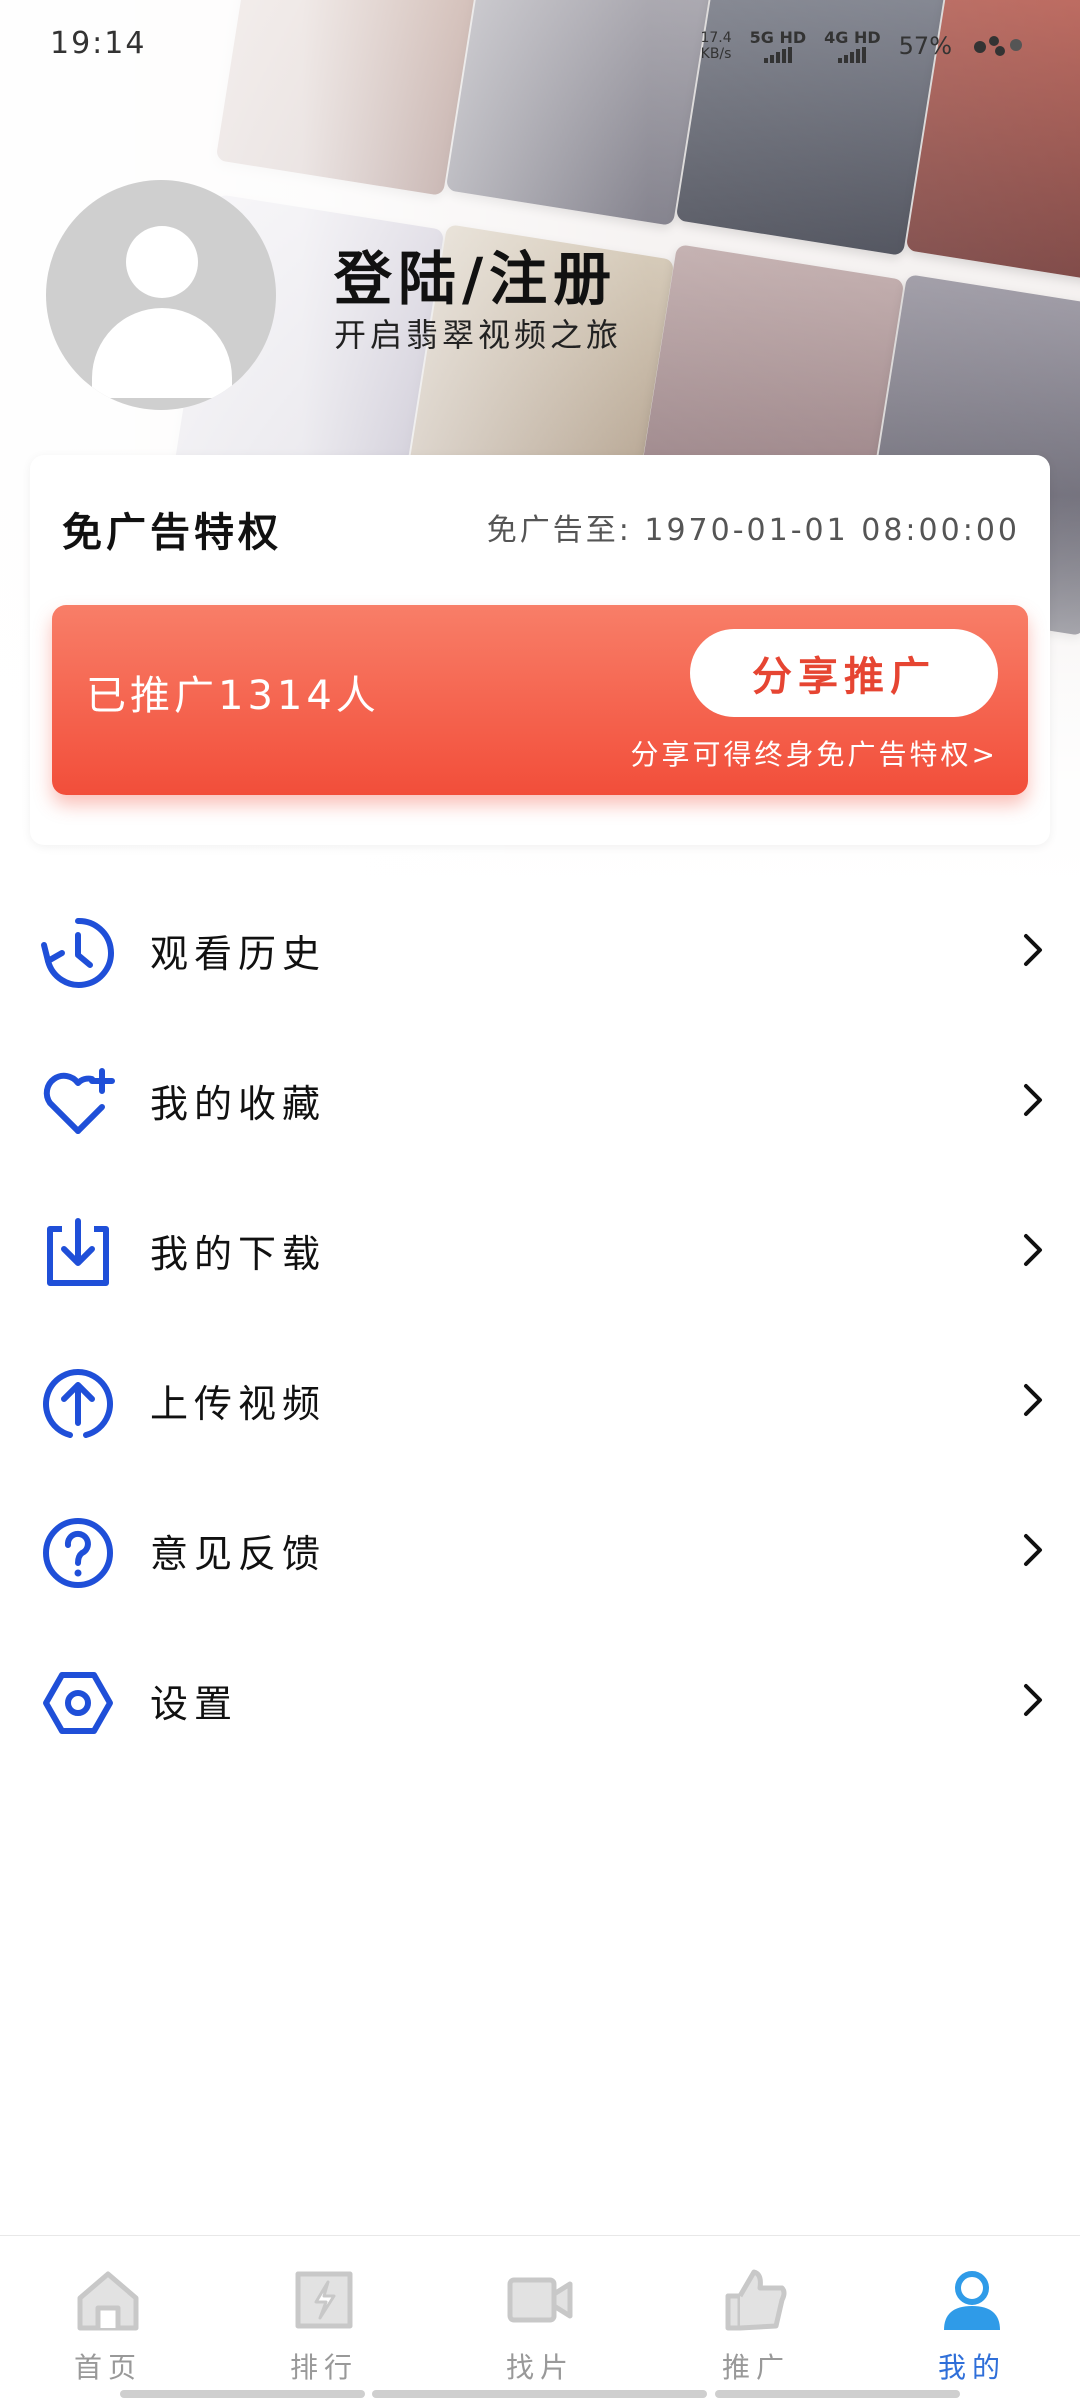 The width and height of the screenshot is (1080, 2400). Describe the element at coordinates (540, 1400) in the screenshot. I see `menu-item-upload: 上传视频` at that location.